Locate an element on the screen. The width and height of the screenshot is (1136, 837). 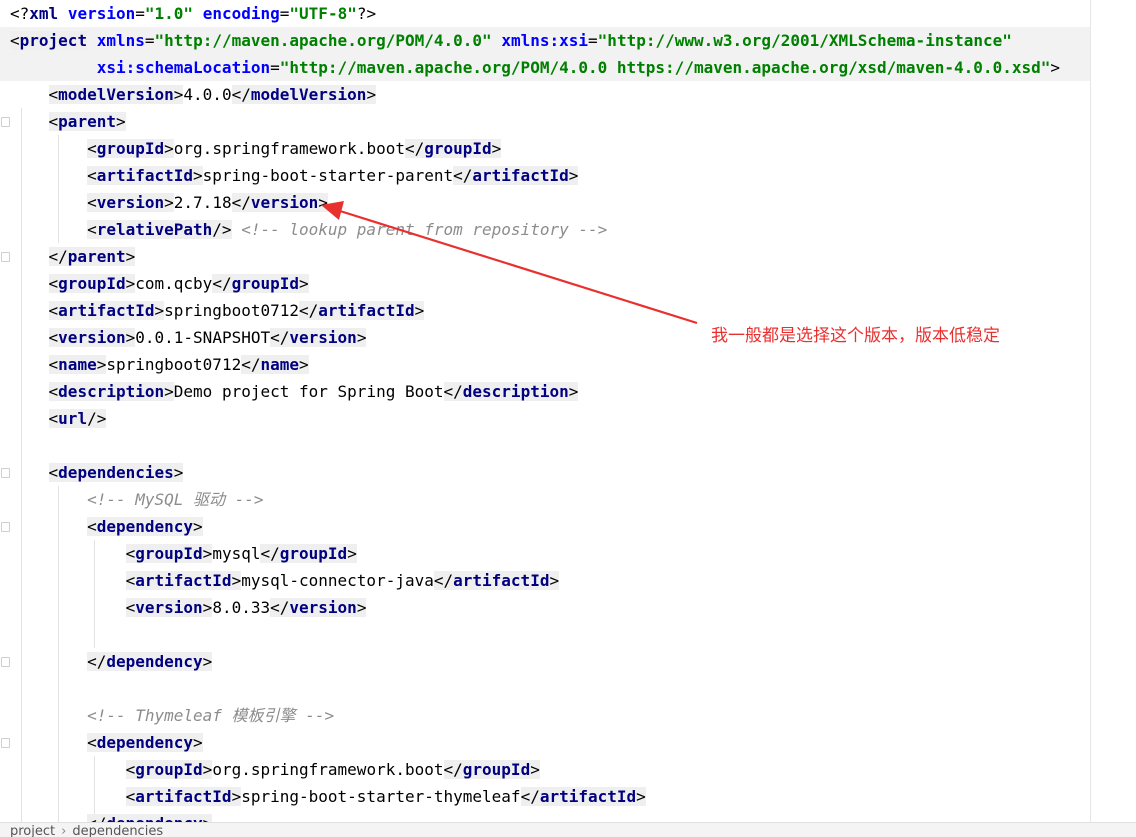
code-line: <parent> is located at coordinates (63, 121).